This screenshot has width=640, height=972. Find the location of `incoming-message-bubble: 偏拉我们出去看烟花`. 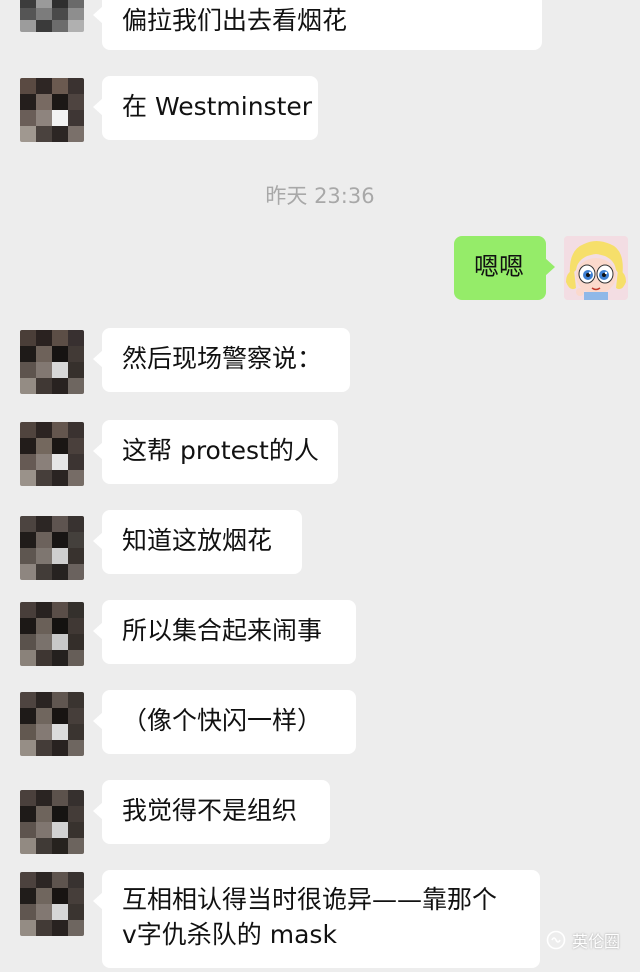

incoming-message-bubble: 偏拉我们出去看烟花 is located at coordinates (317, 25).